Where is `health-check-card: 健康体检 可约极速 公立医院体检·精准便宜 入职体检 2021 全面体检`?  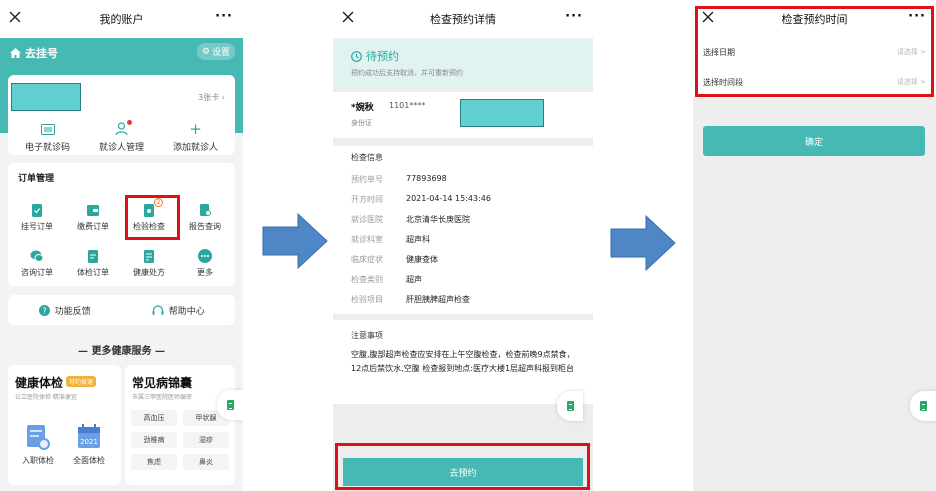
health-check-card: 健康体检 可约极速 公立医院体检·精准便宜 入职体检 2021 全面体检 is located at coordinates (64, 425).